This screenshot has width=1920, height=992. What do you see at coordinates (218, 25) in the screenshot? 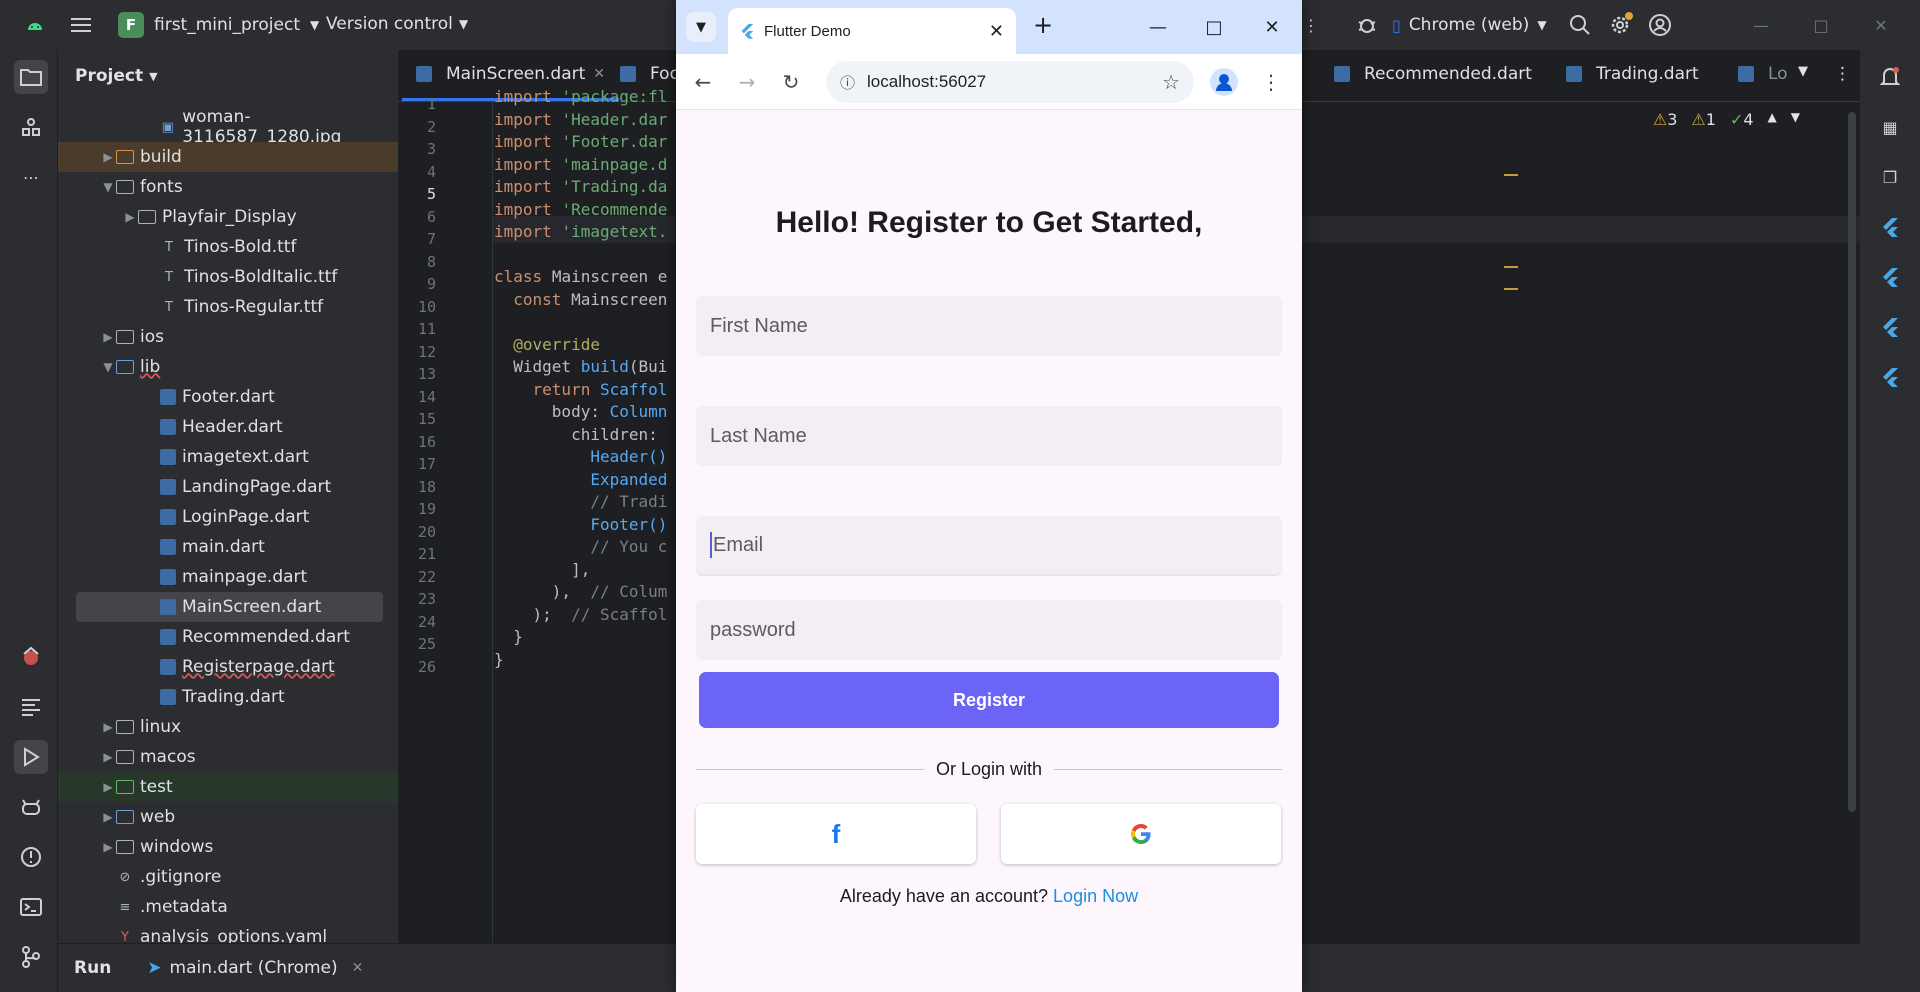
I see `project-switcher: F first_mini_project ▼` at bounding box center [218, 25].